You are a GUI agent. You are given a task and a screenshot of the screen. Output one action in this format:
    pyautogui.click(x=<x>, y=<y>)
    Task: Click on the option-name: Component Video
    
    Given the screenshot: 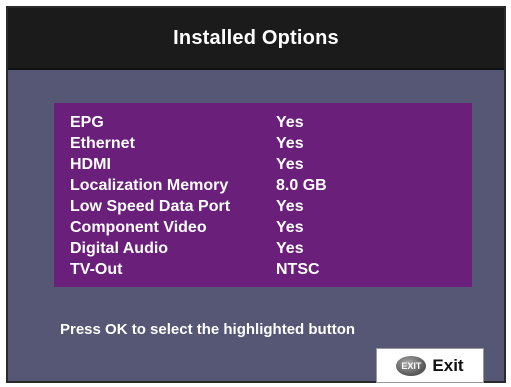 What is the action you would take?
    pyautogui.click(x=138, y=227)
    